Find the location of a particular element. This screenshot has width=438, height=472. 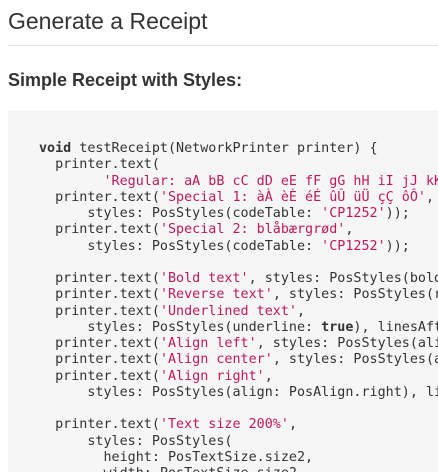

code-line: printer.text('Text size 200%', is located at coordinates (238, 425).